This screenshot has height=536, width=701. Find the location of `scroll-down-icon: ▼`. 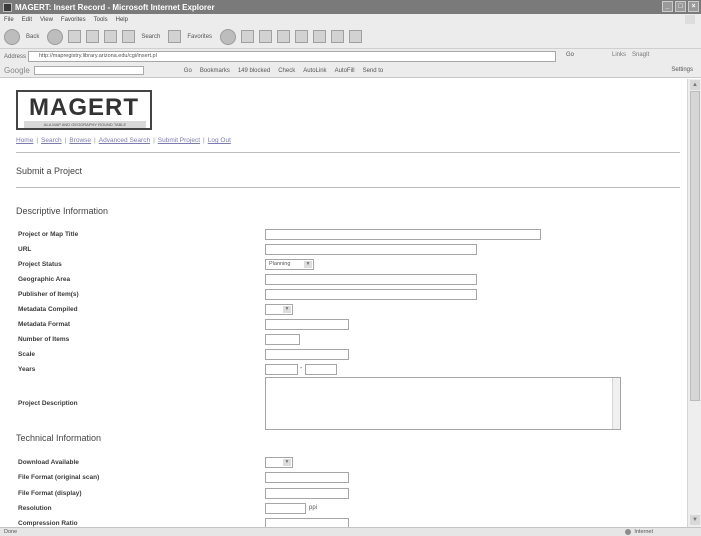

scroll-down-icon: ▼ is located at coordinates (695, 520).